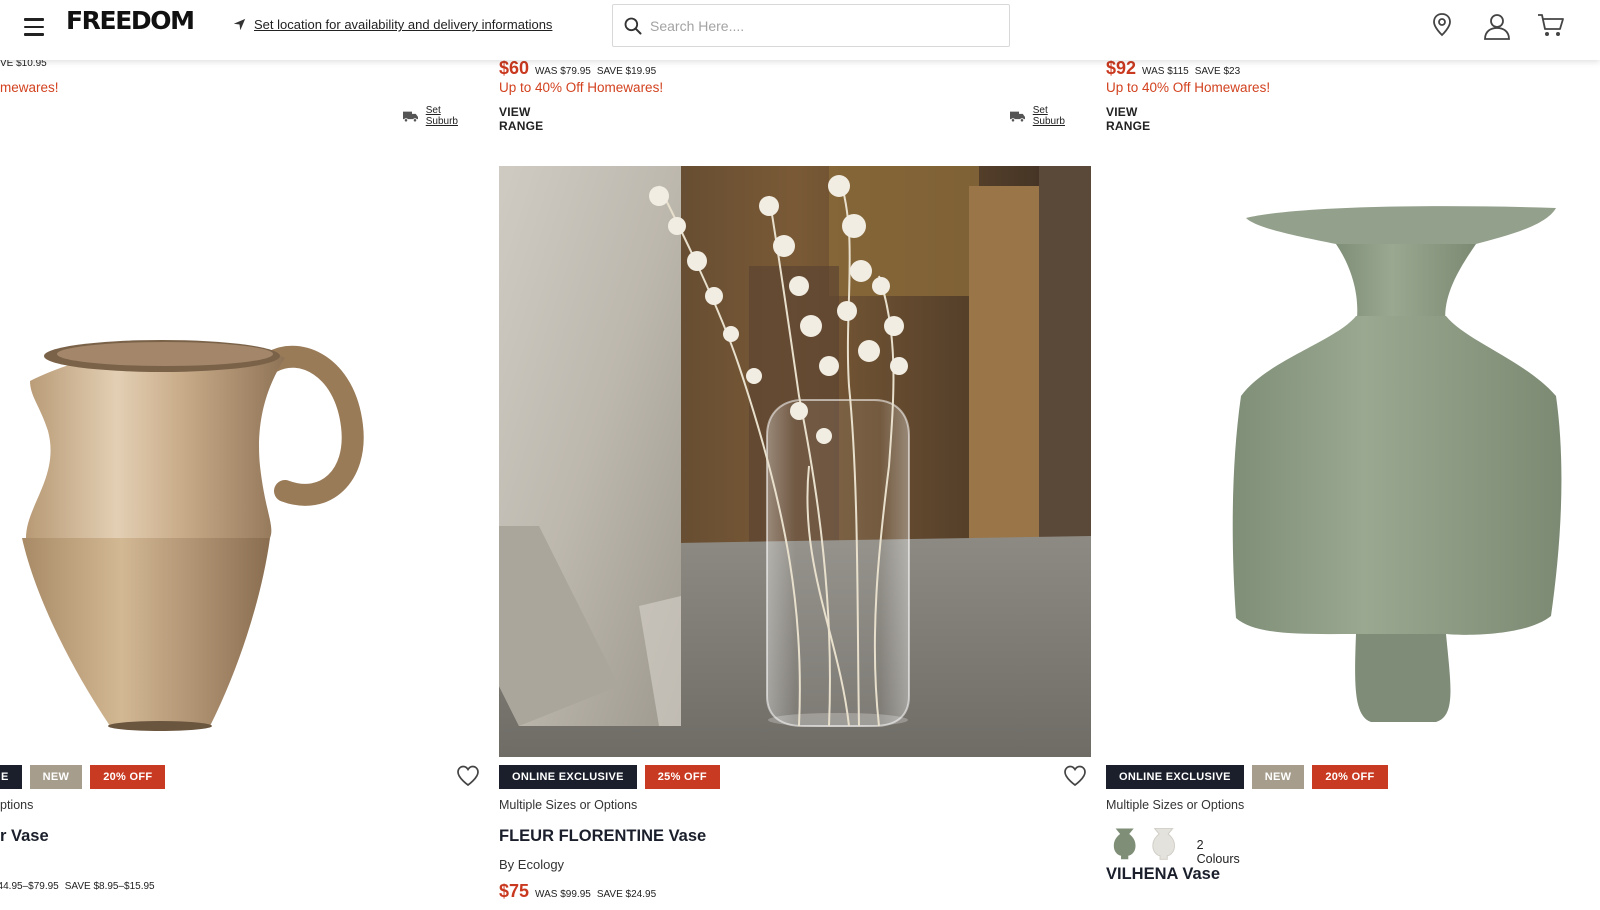  Describe the element at coordinates (130, 20) in the screenshot. I see `freedom-logo: FREEDOM` at that location.